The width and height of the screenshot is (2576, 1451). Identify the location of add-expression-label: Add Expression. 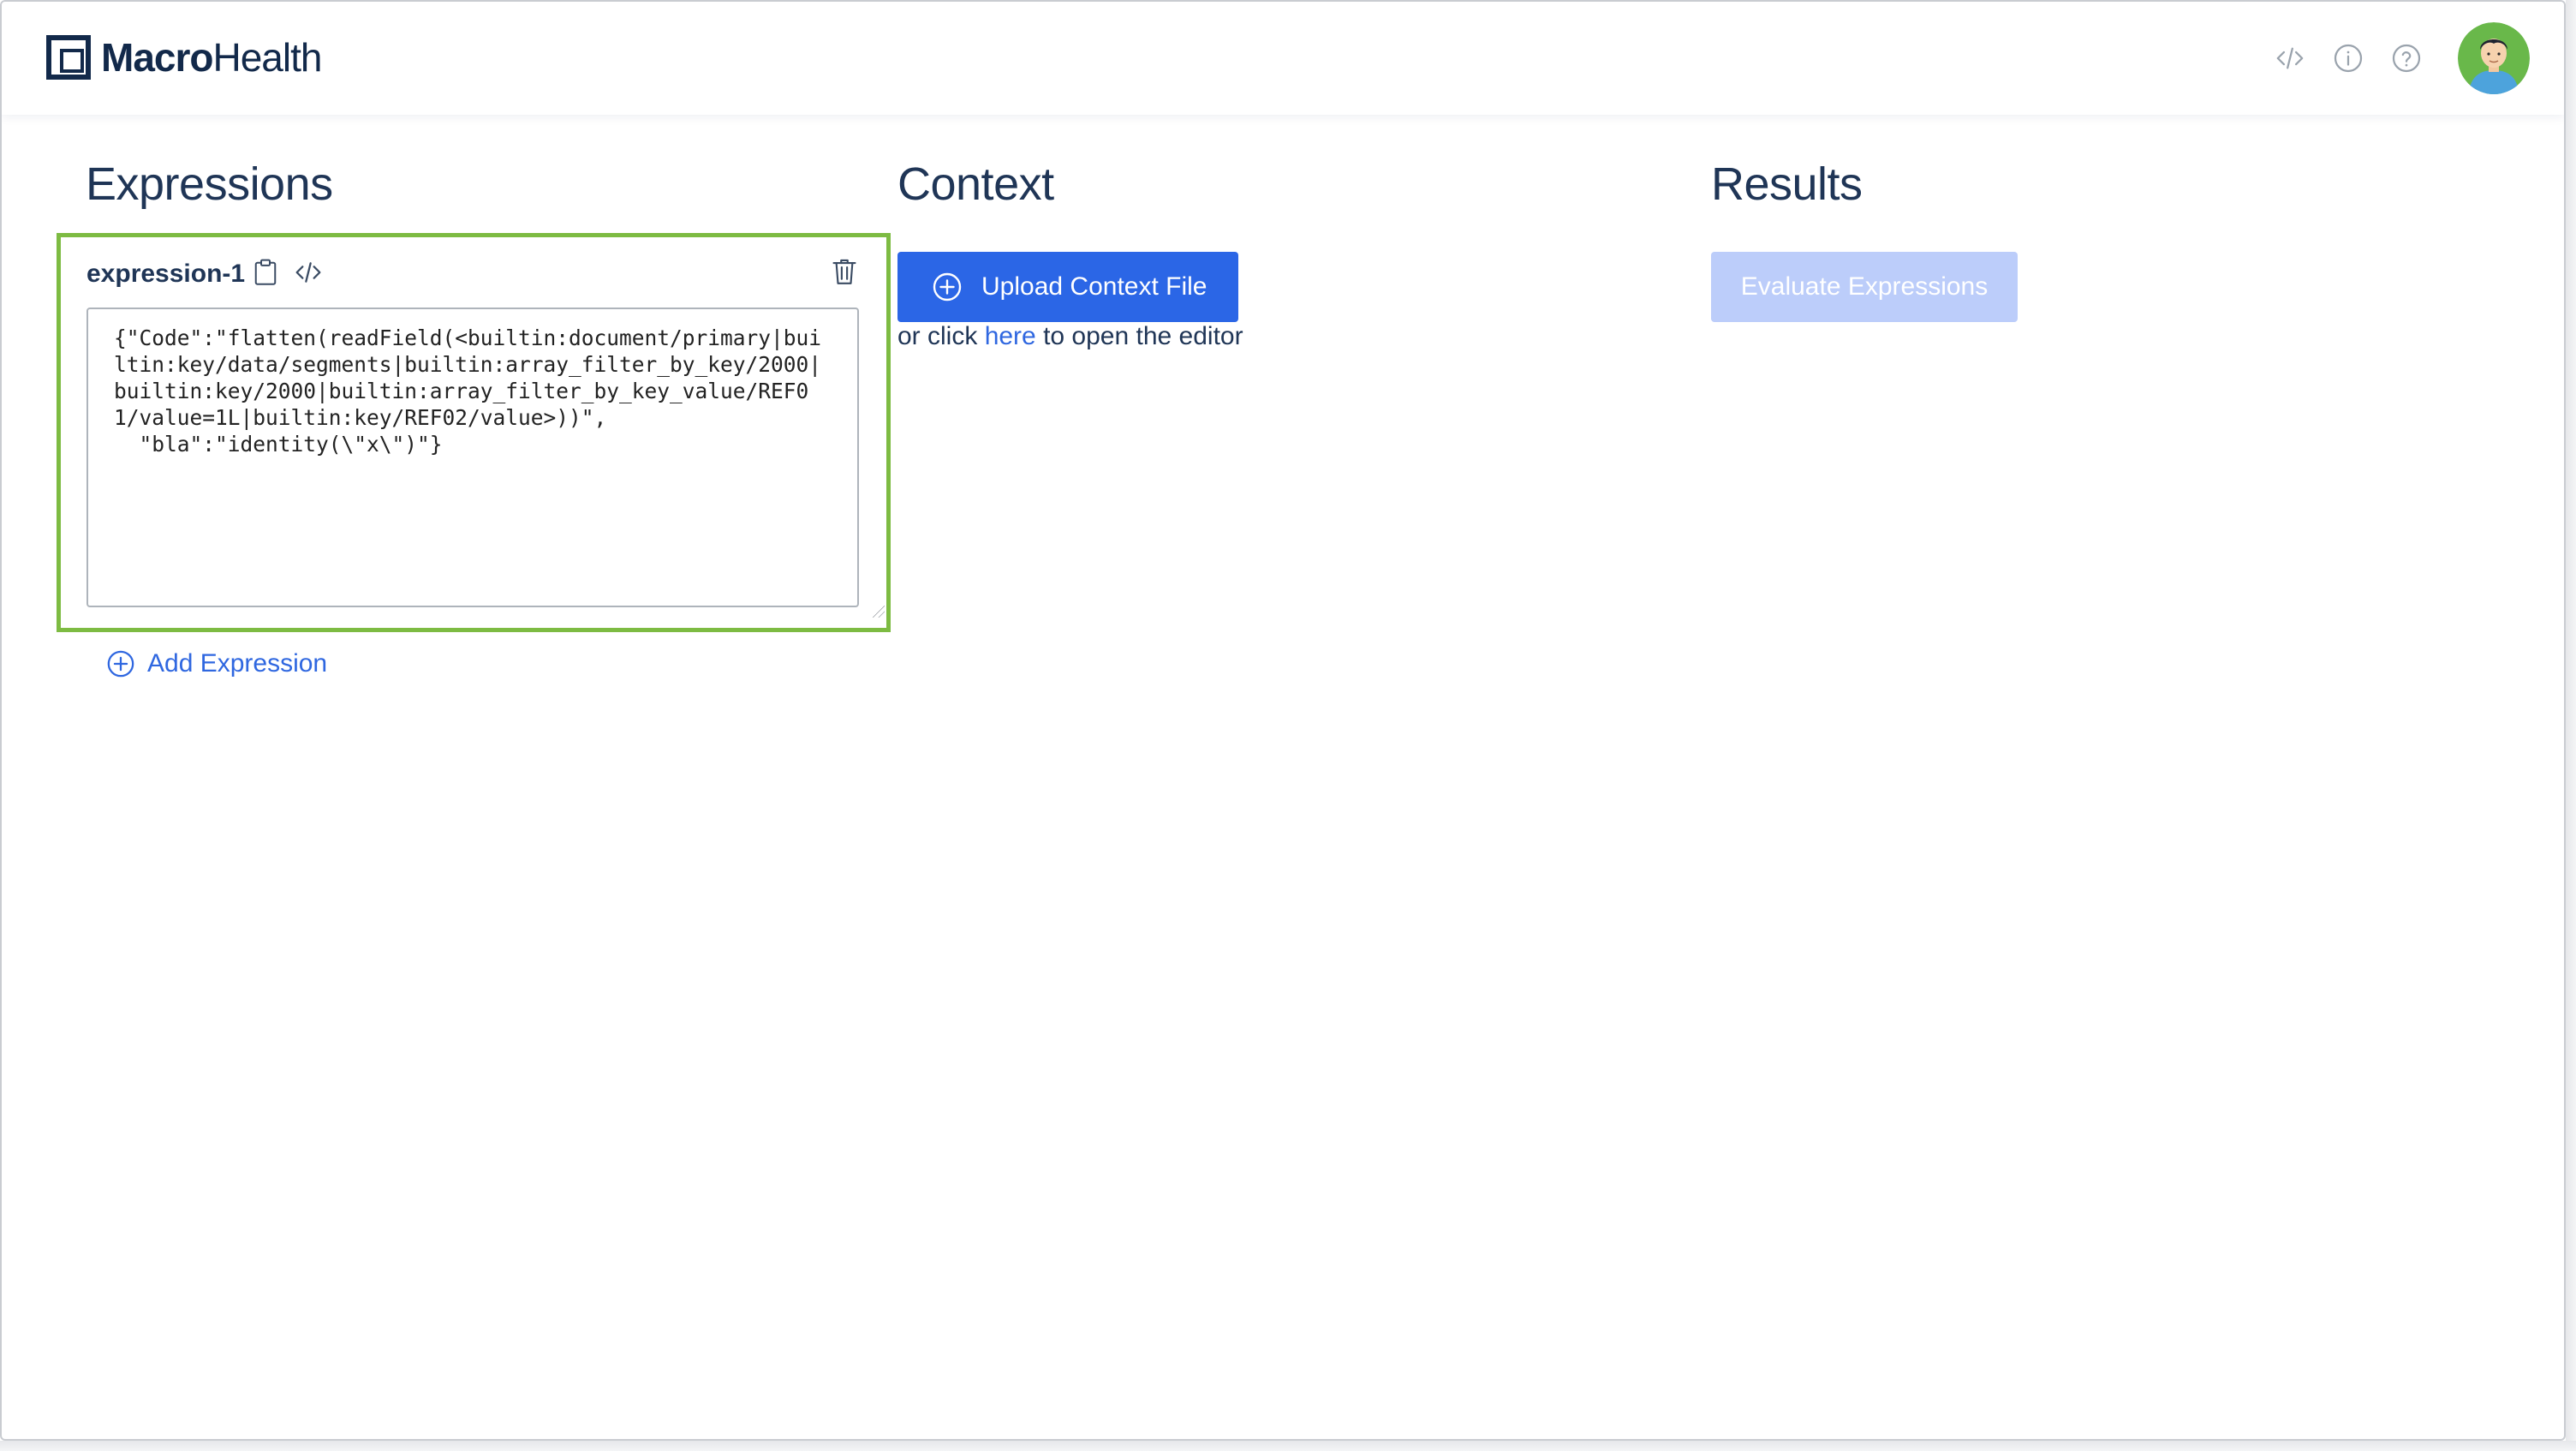
(237, 663).